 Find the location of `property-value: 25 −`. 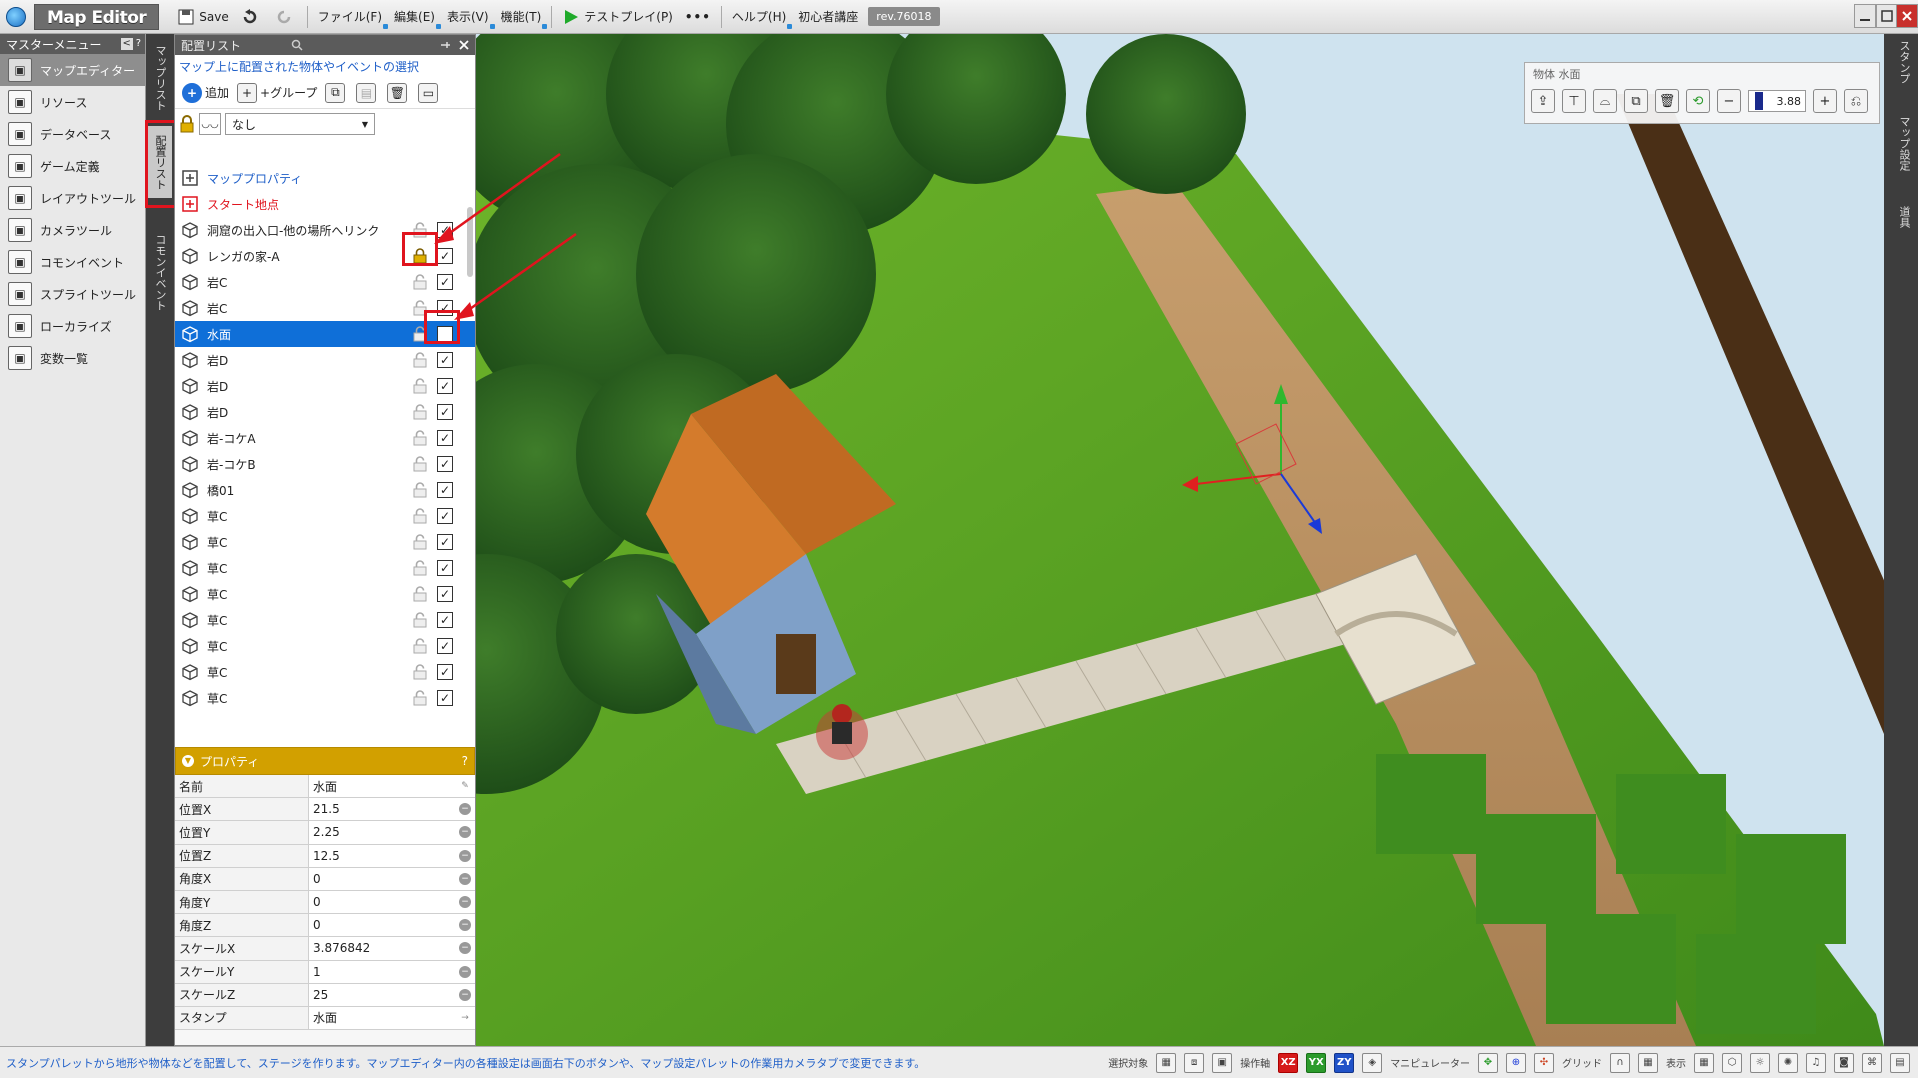

property-value: 25 − is located at coordinates (392, 994).